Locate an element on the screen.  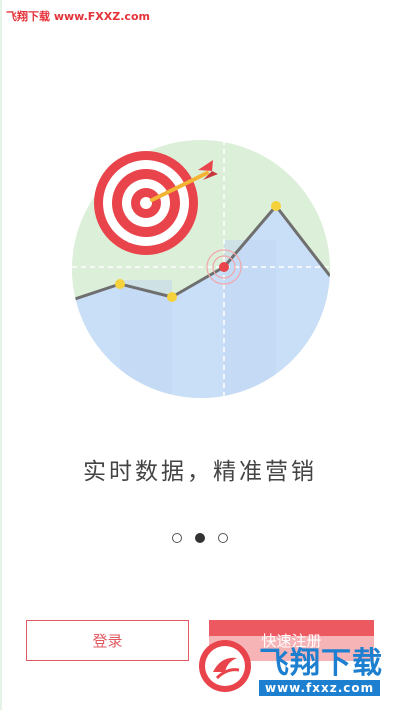
login-button-label: 登录 is located at coordinates (107, 641).